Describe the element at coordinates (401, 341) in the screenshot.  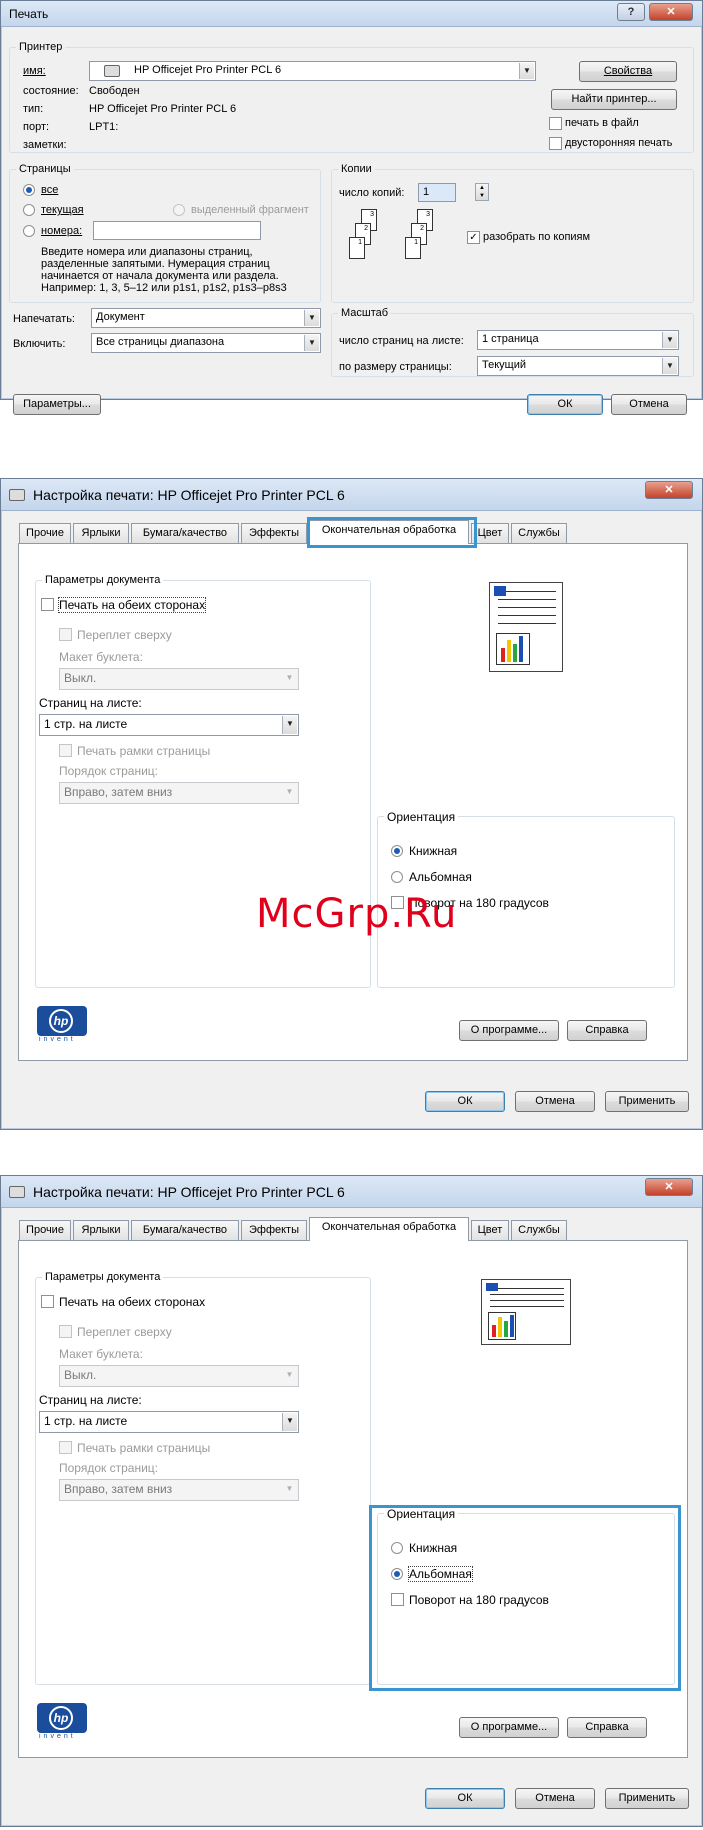
I see `pages-per-sheet-label: число страниц на листе:` at that location.